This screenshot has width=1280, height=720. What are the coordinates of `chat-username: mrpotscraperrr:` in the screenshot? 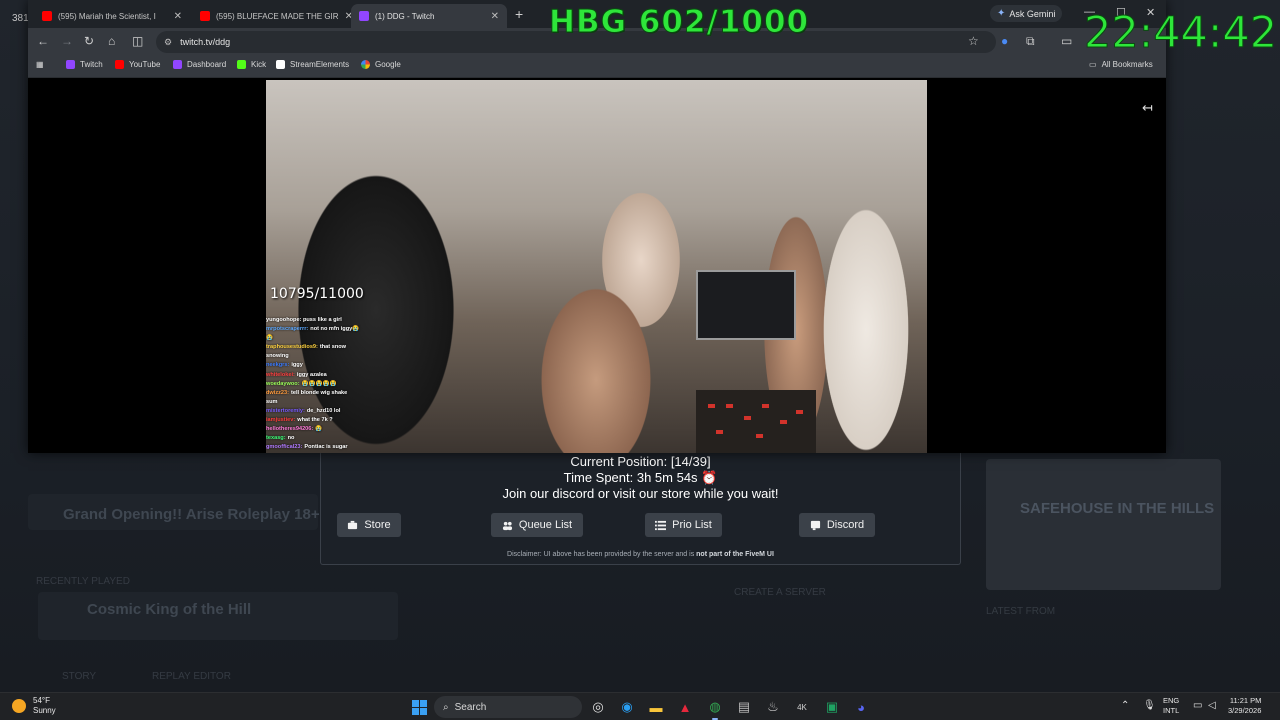 It's located at (287, 329).